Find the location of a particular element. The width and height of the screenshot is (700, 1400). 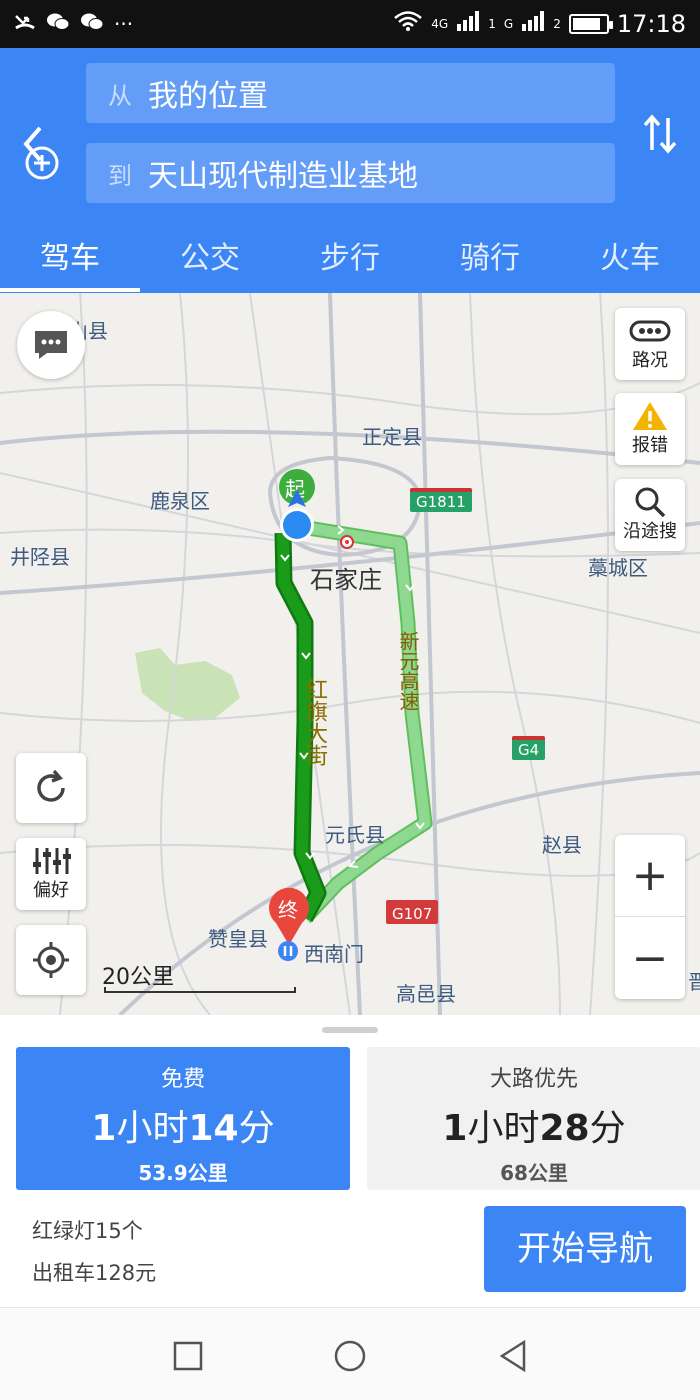

map-label-luquan: 鹿泉区 is located at coordinates (180, 501).